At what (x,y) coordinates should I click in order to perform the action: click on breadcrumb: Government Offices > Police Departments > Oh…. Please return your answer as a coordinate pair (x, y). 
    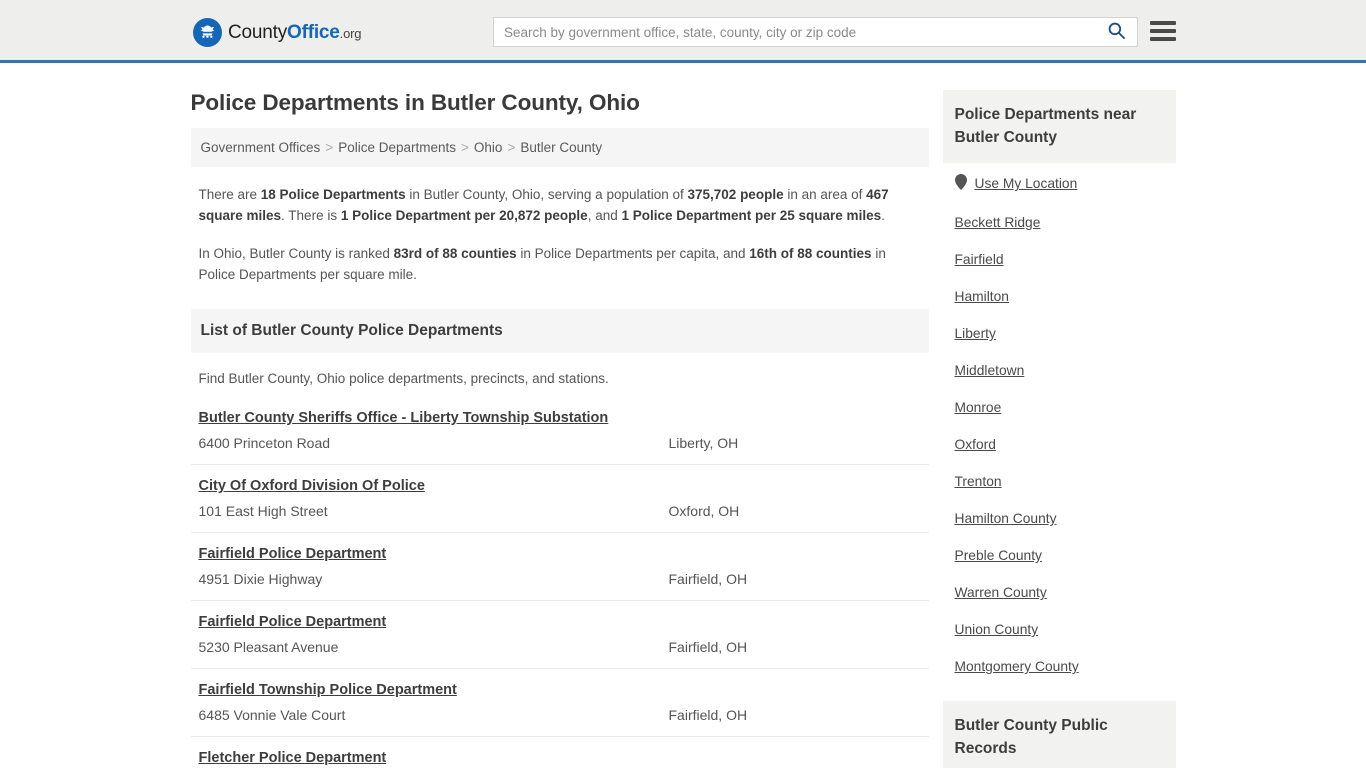
    Looking at the image, I should click on (559, 147).